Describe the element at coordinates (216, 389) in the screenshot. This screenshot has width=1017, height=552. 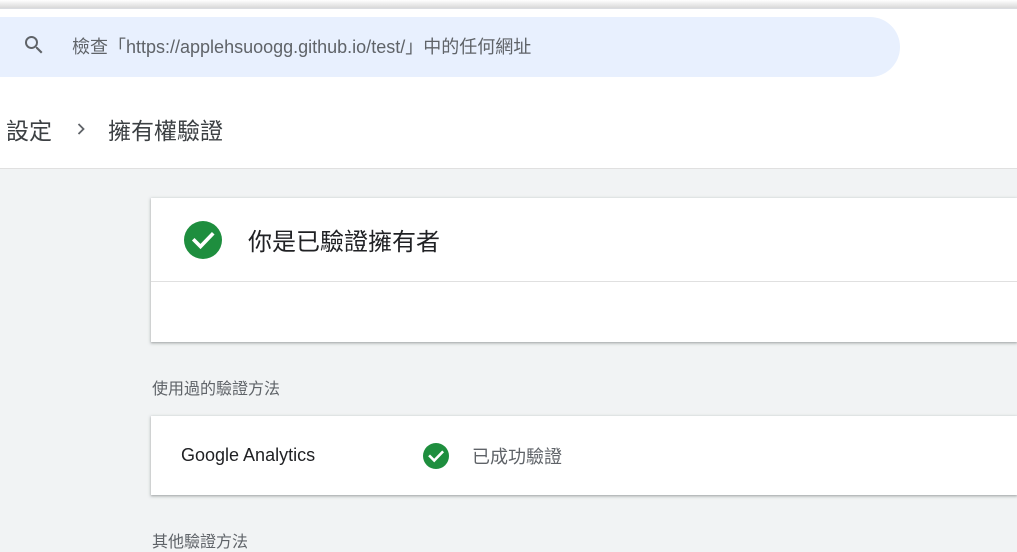
I see `used-methods-heading: 使用過的驗證方法` at that location.